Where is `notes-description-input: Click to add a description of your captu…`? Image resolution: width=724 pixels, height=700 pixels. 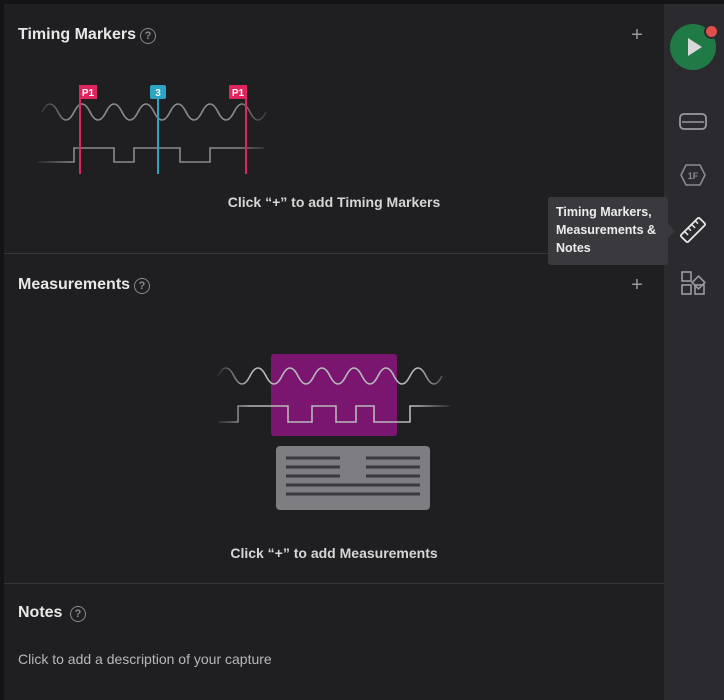 notes-description-input: Click to add a description of your captu… is located at coordinates (145, 659).